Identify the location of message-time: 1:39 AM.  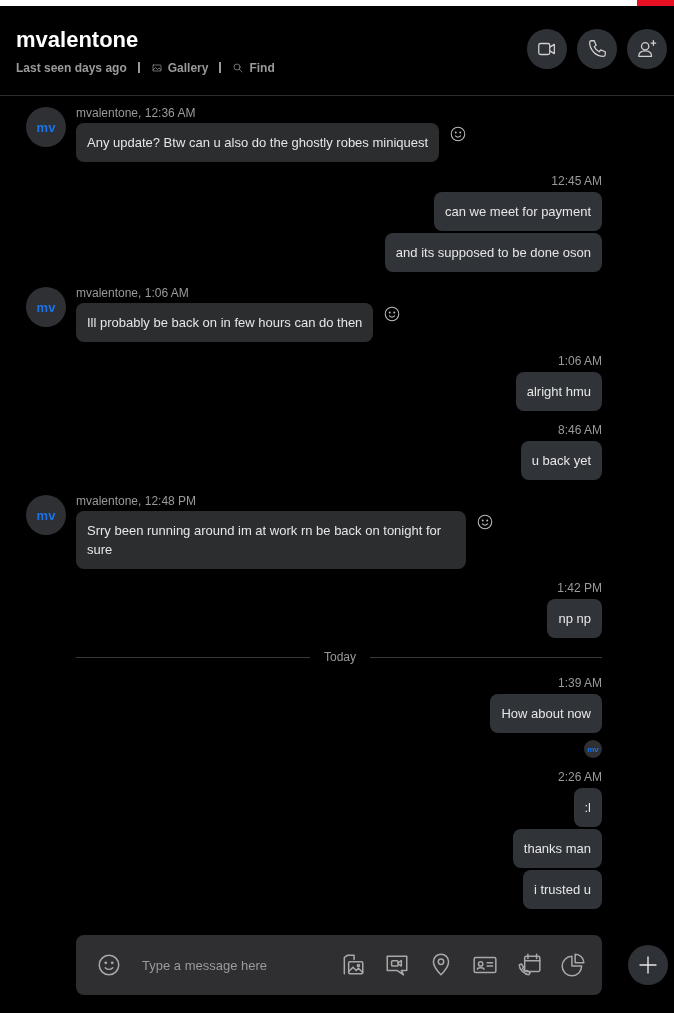
(579, 683).